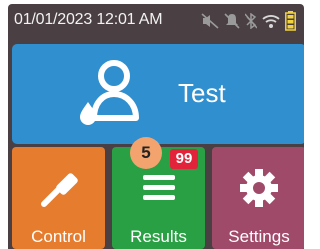  I want to click on dropper-icon, so click(59, 191).